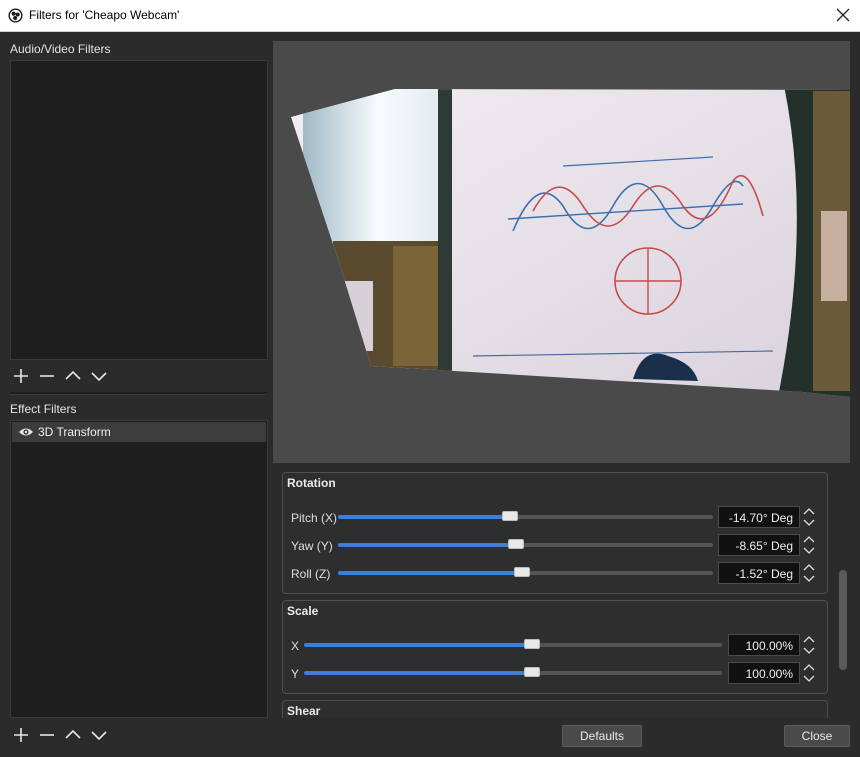  I want to click on pitch-label: Pitch (X), so click(314, 518).